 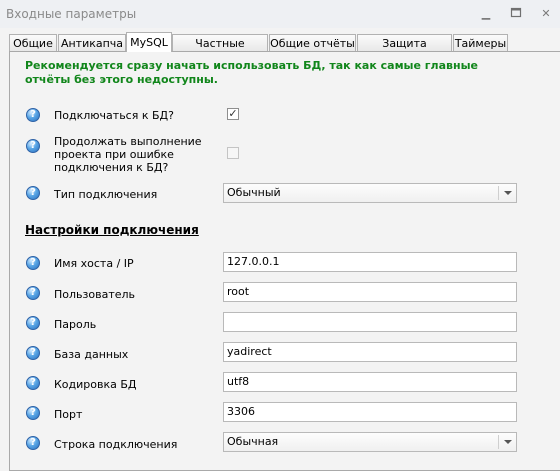 What do you see at coordinates (95, 294) in the screenshot?
I see `user-label: Пользователь` at bounding box center [95, 294].